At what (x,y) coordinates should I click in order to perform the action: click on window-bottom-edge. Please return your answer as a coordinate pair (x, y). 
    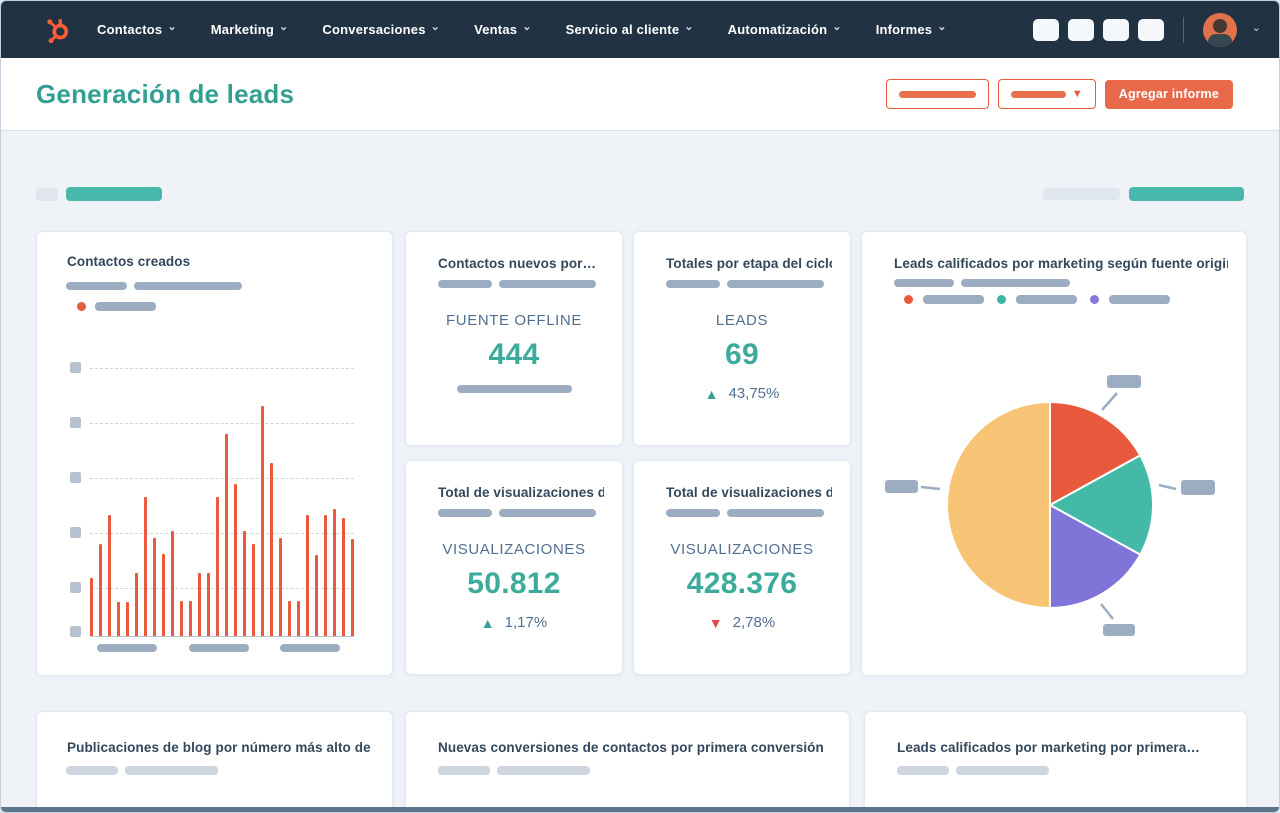
    Looking at the image, I should click on (640, 809).